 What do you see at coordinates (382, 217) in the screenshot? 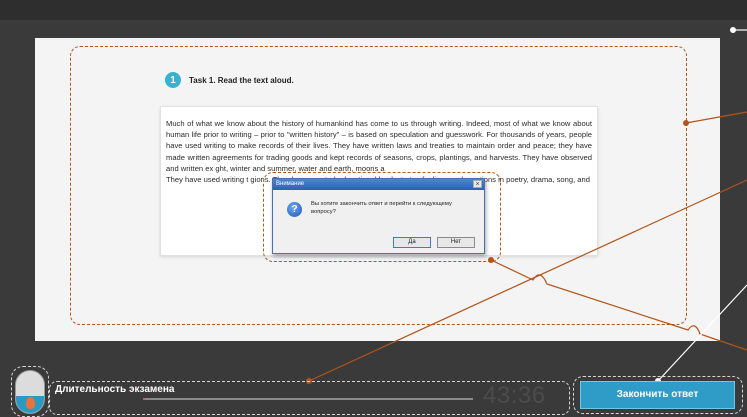
I see `dialog-callout-frame` at bounding box center [382, 217].